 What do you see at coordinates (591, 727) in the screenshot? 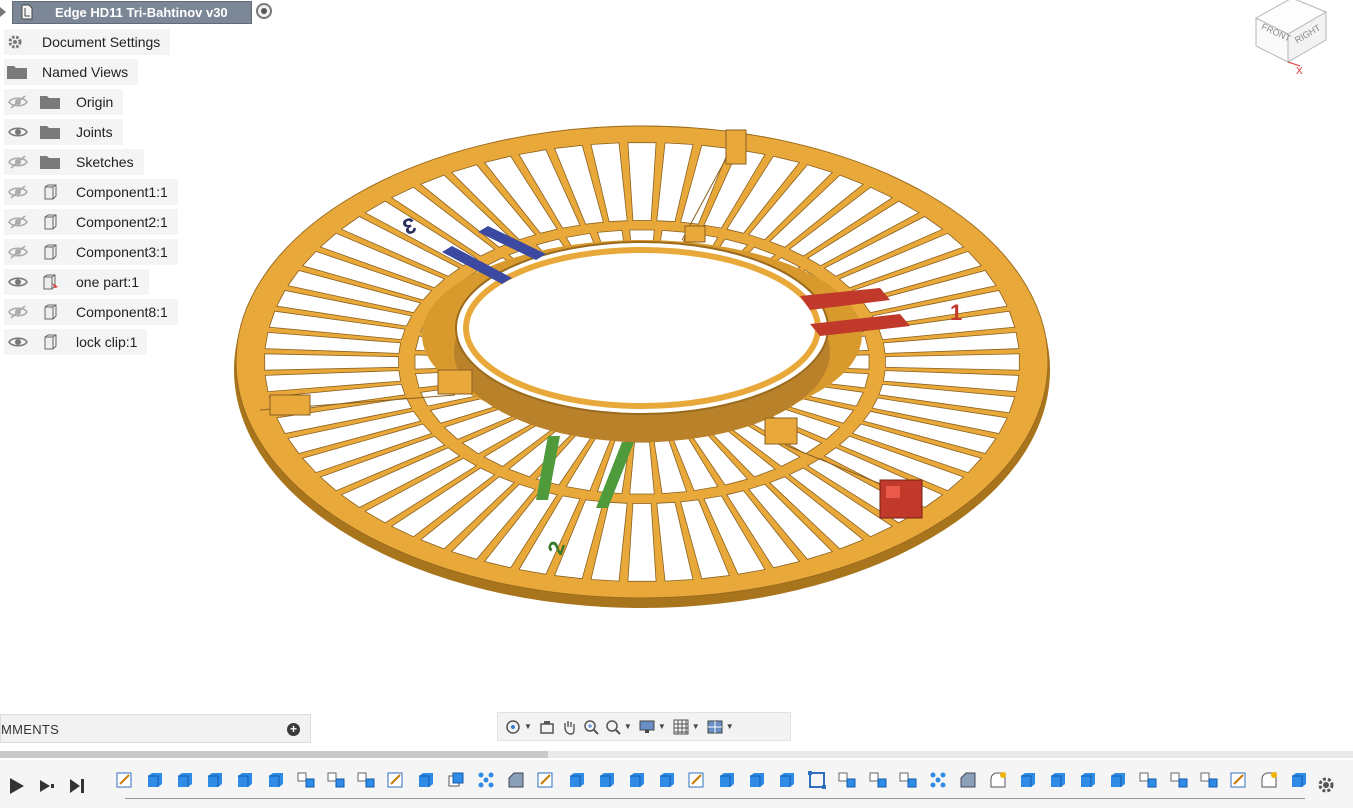
I see `zoom-icon` at bounding box center [591, 727].